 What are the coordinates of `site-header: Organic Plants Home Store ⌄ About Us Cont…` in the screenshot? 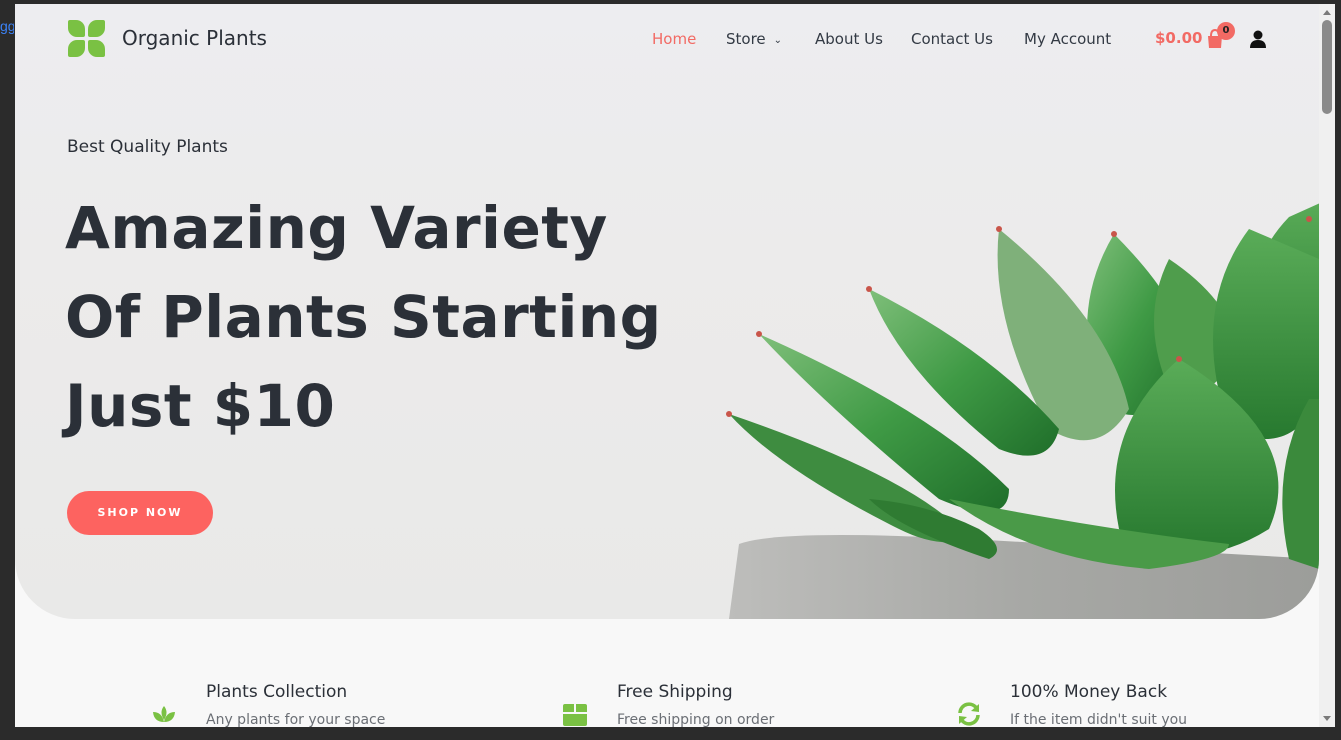 It's located at (667, 40).